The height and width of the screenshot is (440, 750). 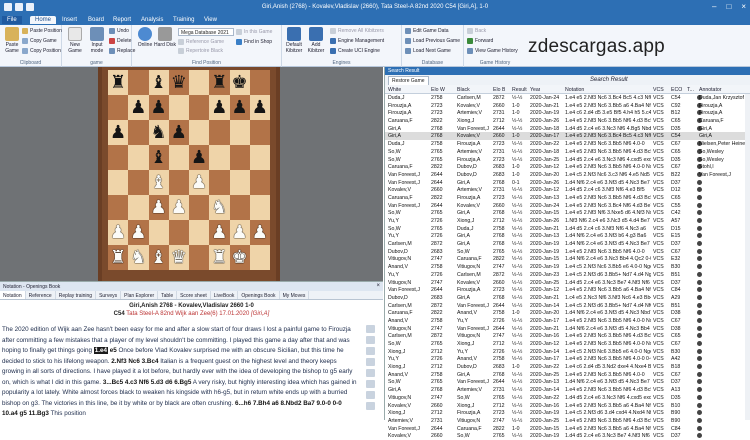 I want to click on tab-my-moves: My Moves, so click(x=295, y=295).